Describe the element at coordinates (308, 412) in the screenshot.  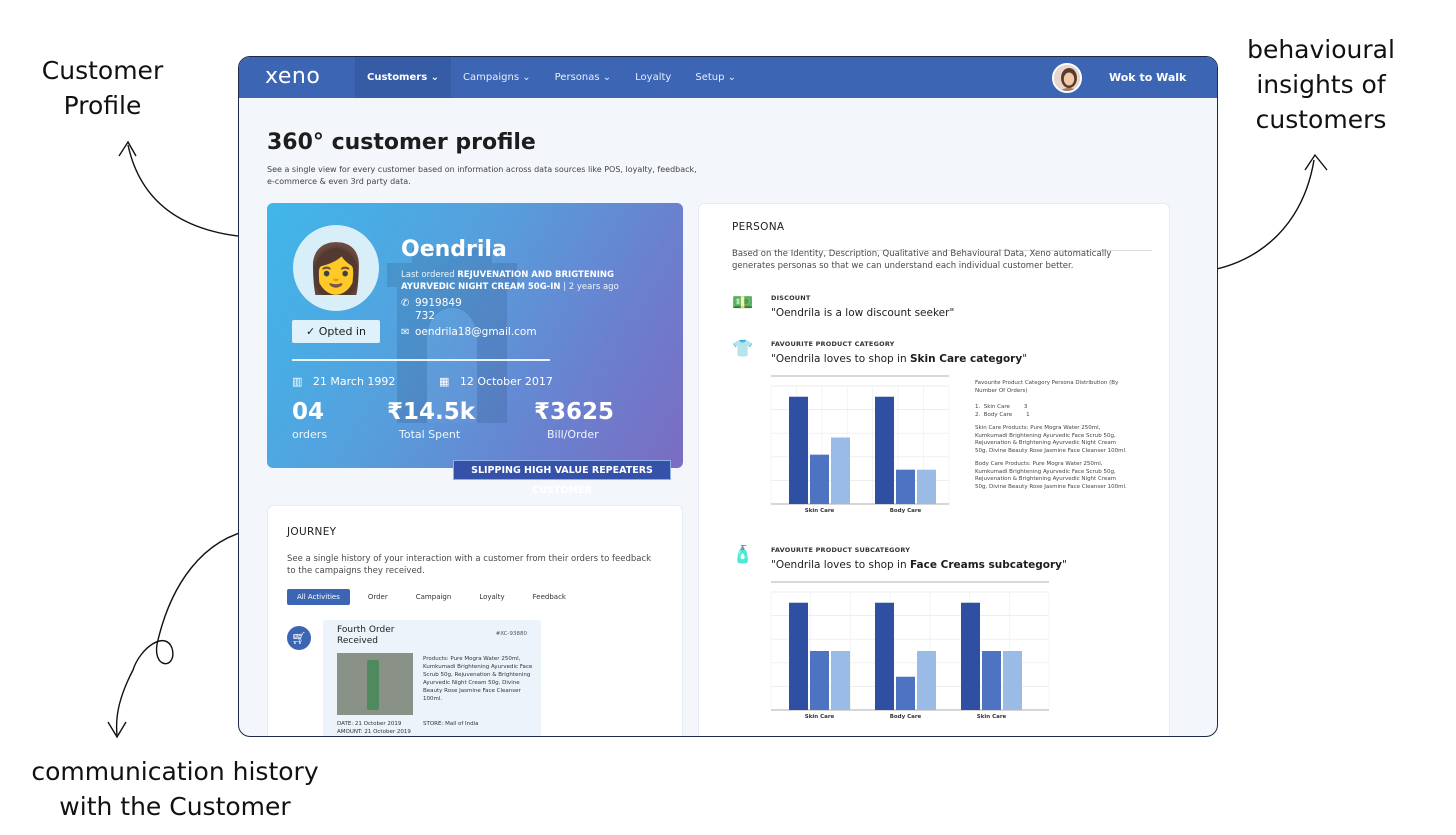
I see `stat-orders-value: 04` at that location.